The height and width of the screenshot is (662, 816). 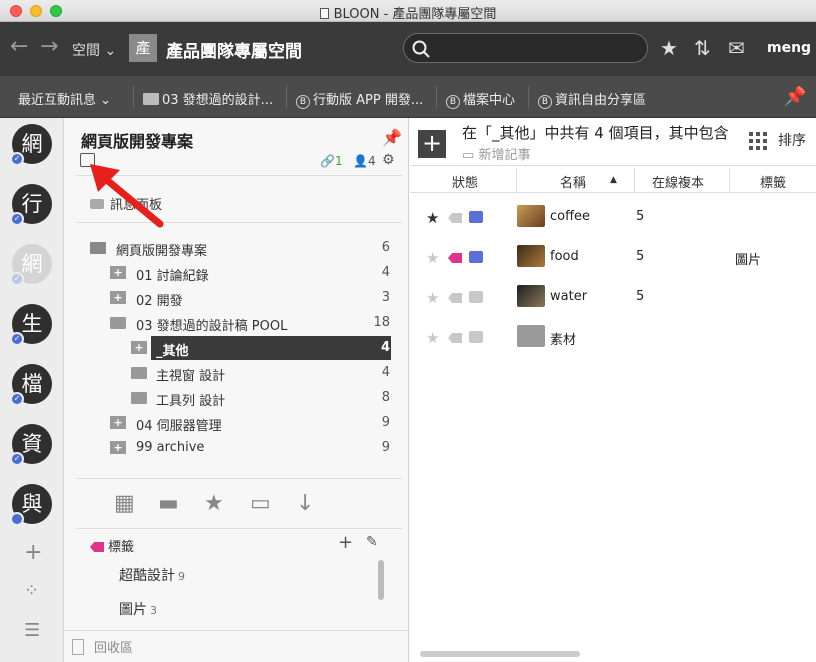 I want to click on search-input, so click(x=525, y=48).